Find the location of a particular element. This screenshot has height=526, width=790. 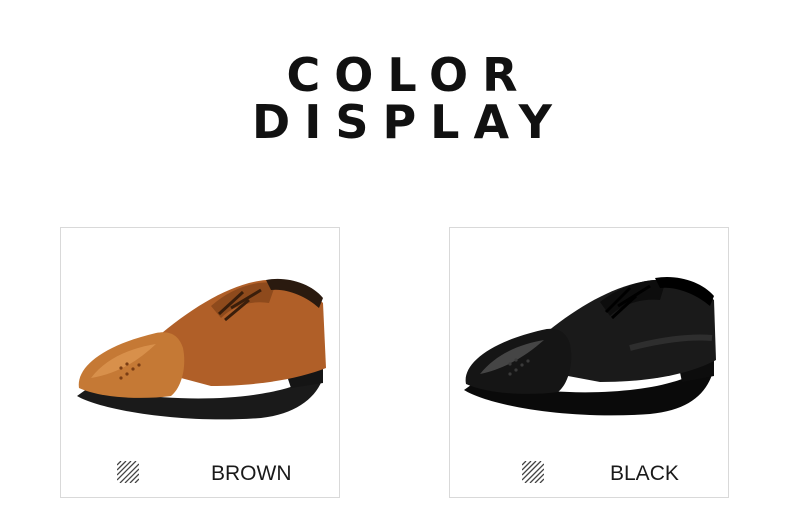

brown-shoe-image is located at coordinates (201, 349).